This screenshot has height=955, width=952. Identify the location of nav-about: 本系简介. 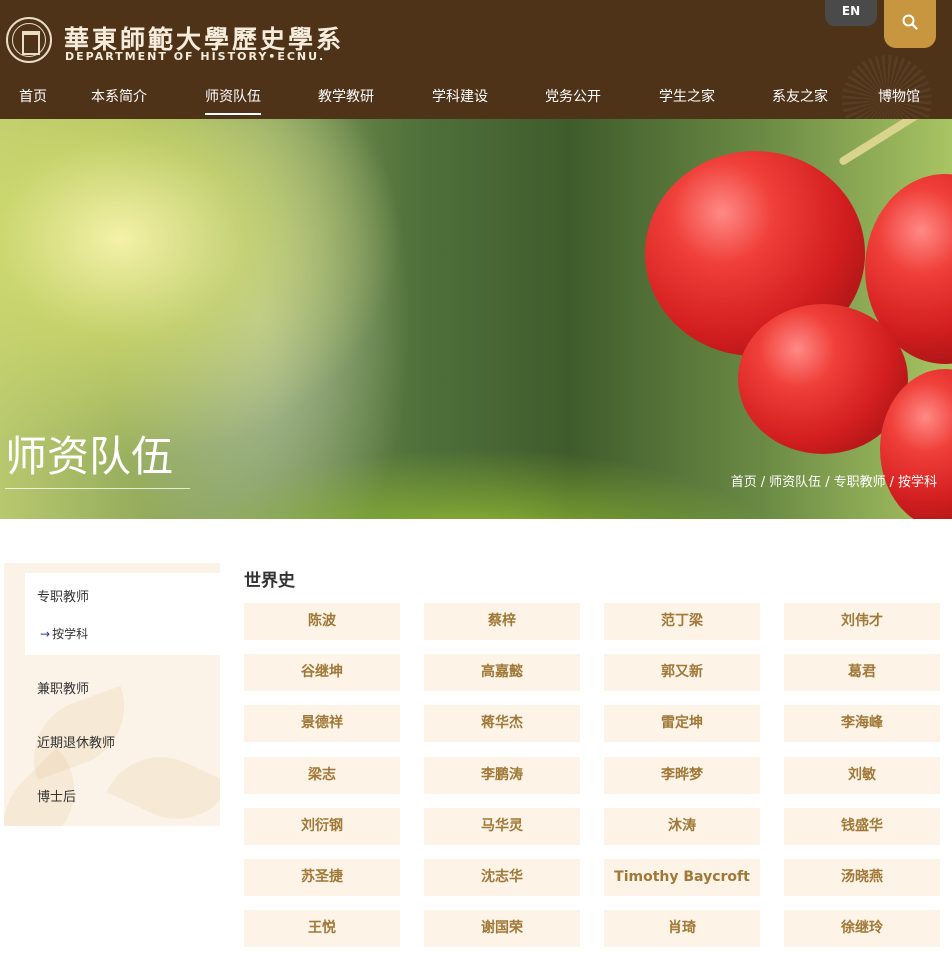
(119, 101).